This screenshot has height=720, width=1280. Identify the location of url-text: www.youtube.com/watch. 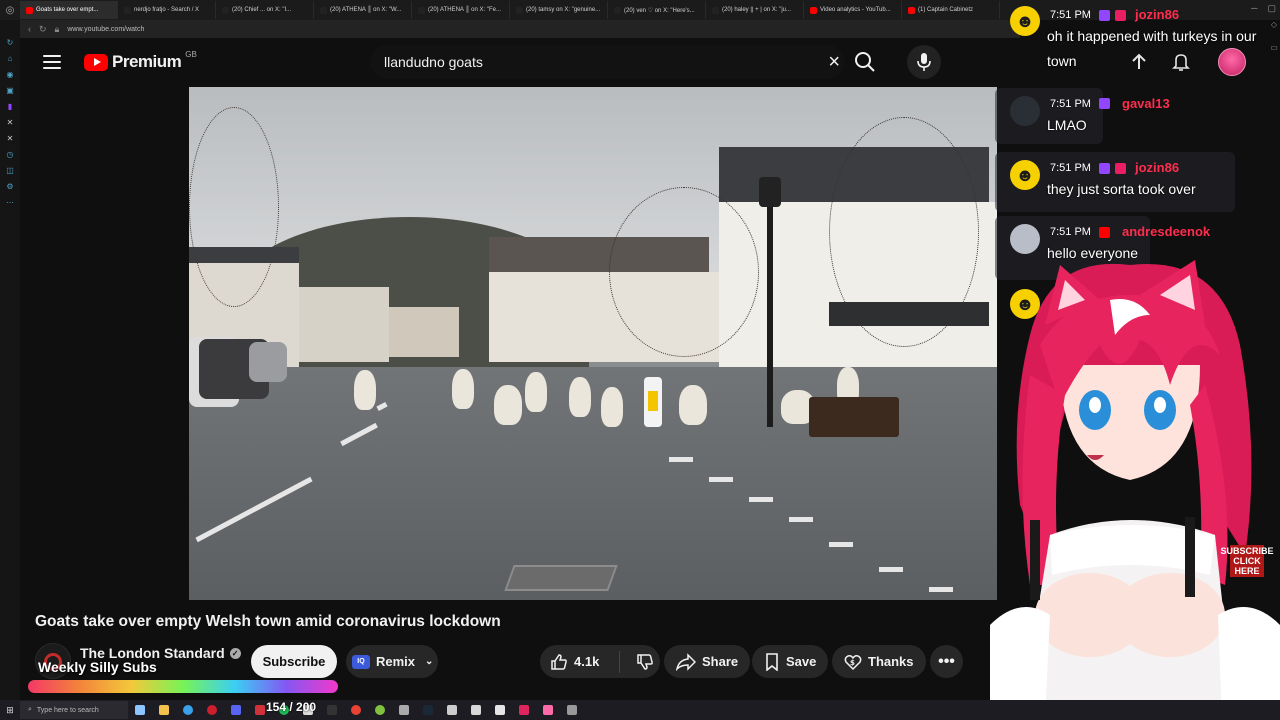
(105, 29).